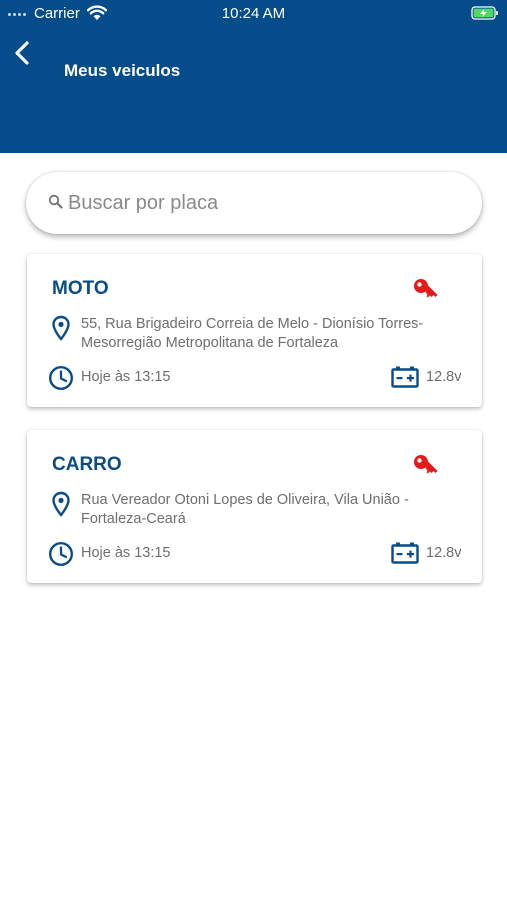  I want to click on chevron-left-icon, so click(22, 53).